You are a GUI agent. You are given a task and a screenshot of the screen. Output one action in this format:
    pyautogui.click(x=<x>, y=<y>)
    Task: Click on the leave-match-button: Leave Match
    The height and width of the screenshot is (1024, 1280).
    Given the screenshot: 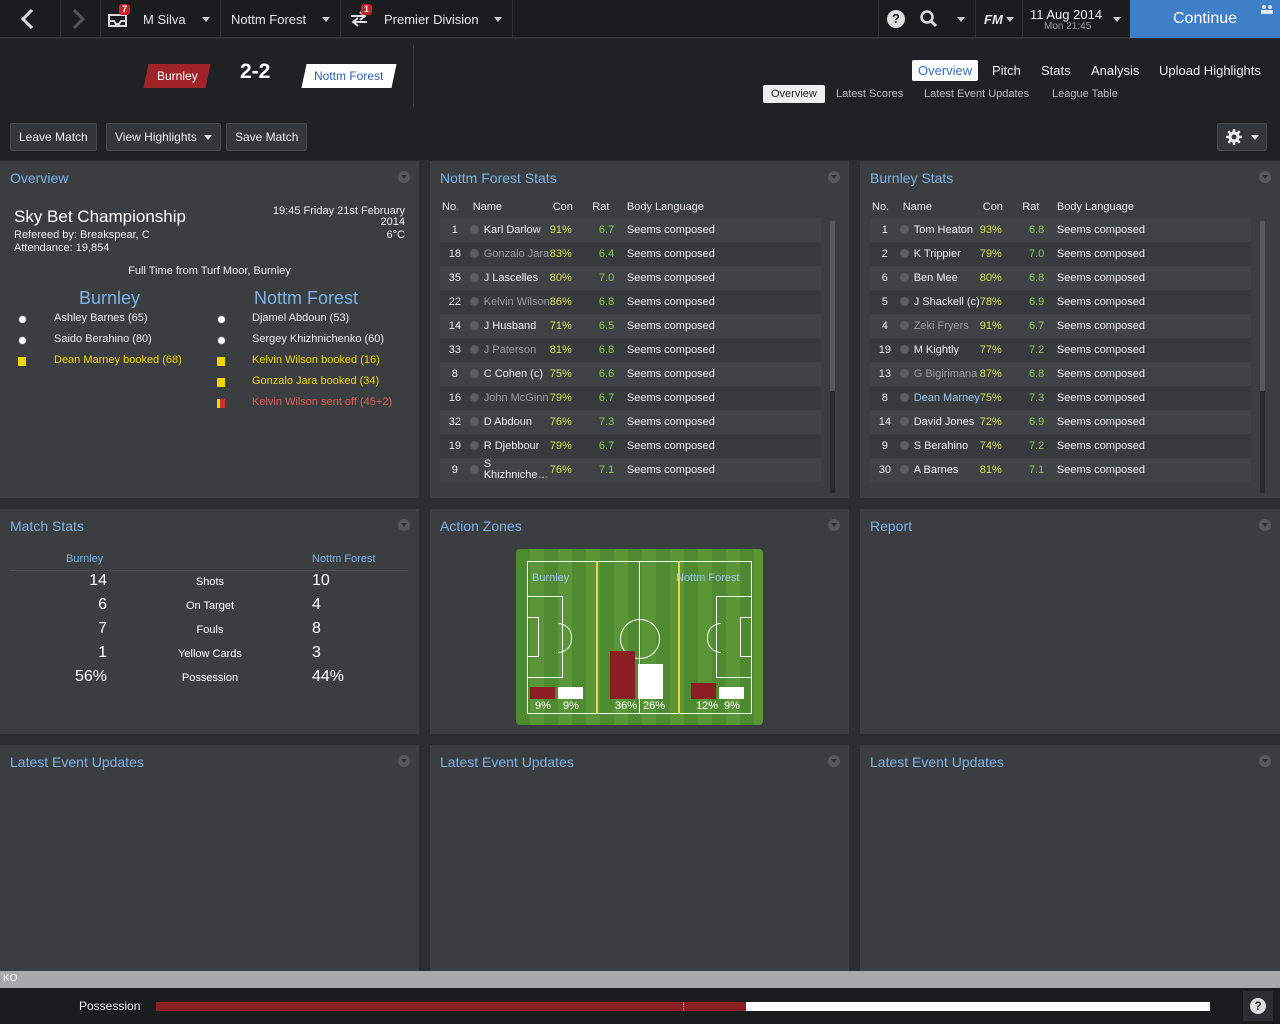 What is the action you would take?
    pyautogui.click(x=53, y=137)
    